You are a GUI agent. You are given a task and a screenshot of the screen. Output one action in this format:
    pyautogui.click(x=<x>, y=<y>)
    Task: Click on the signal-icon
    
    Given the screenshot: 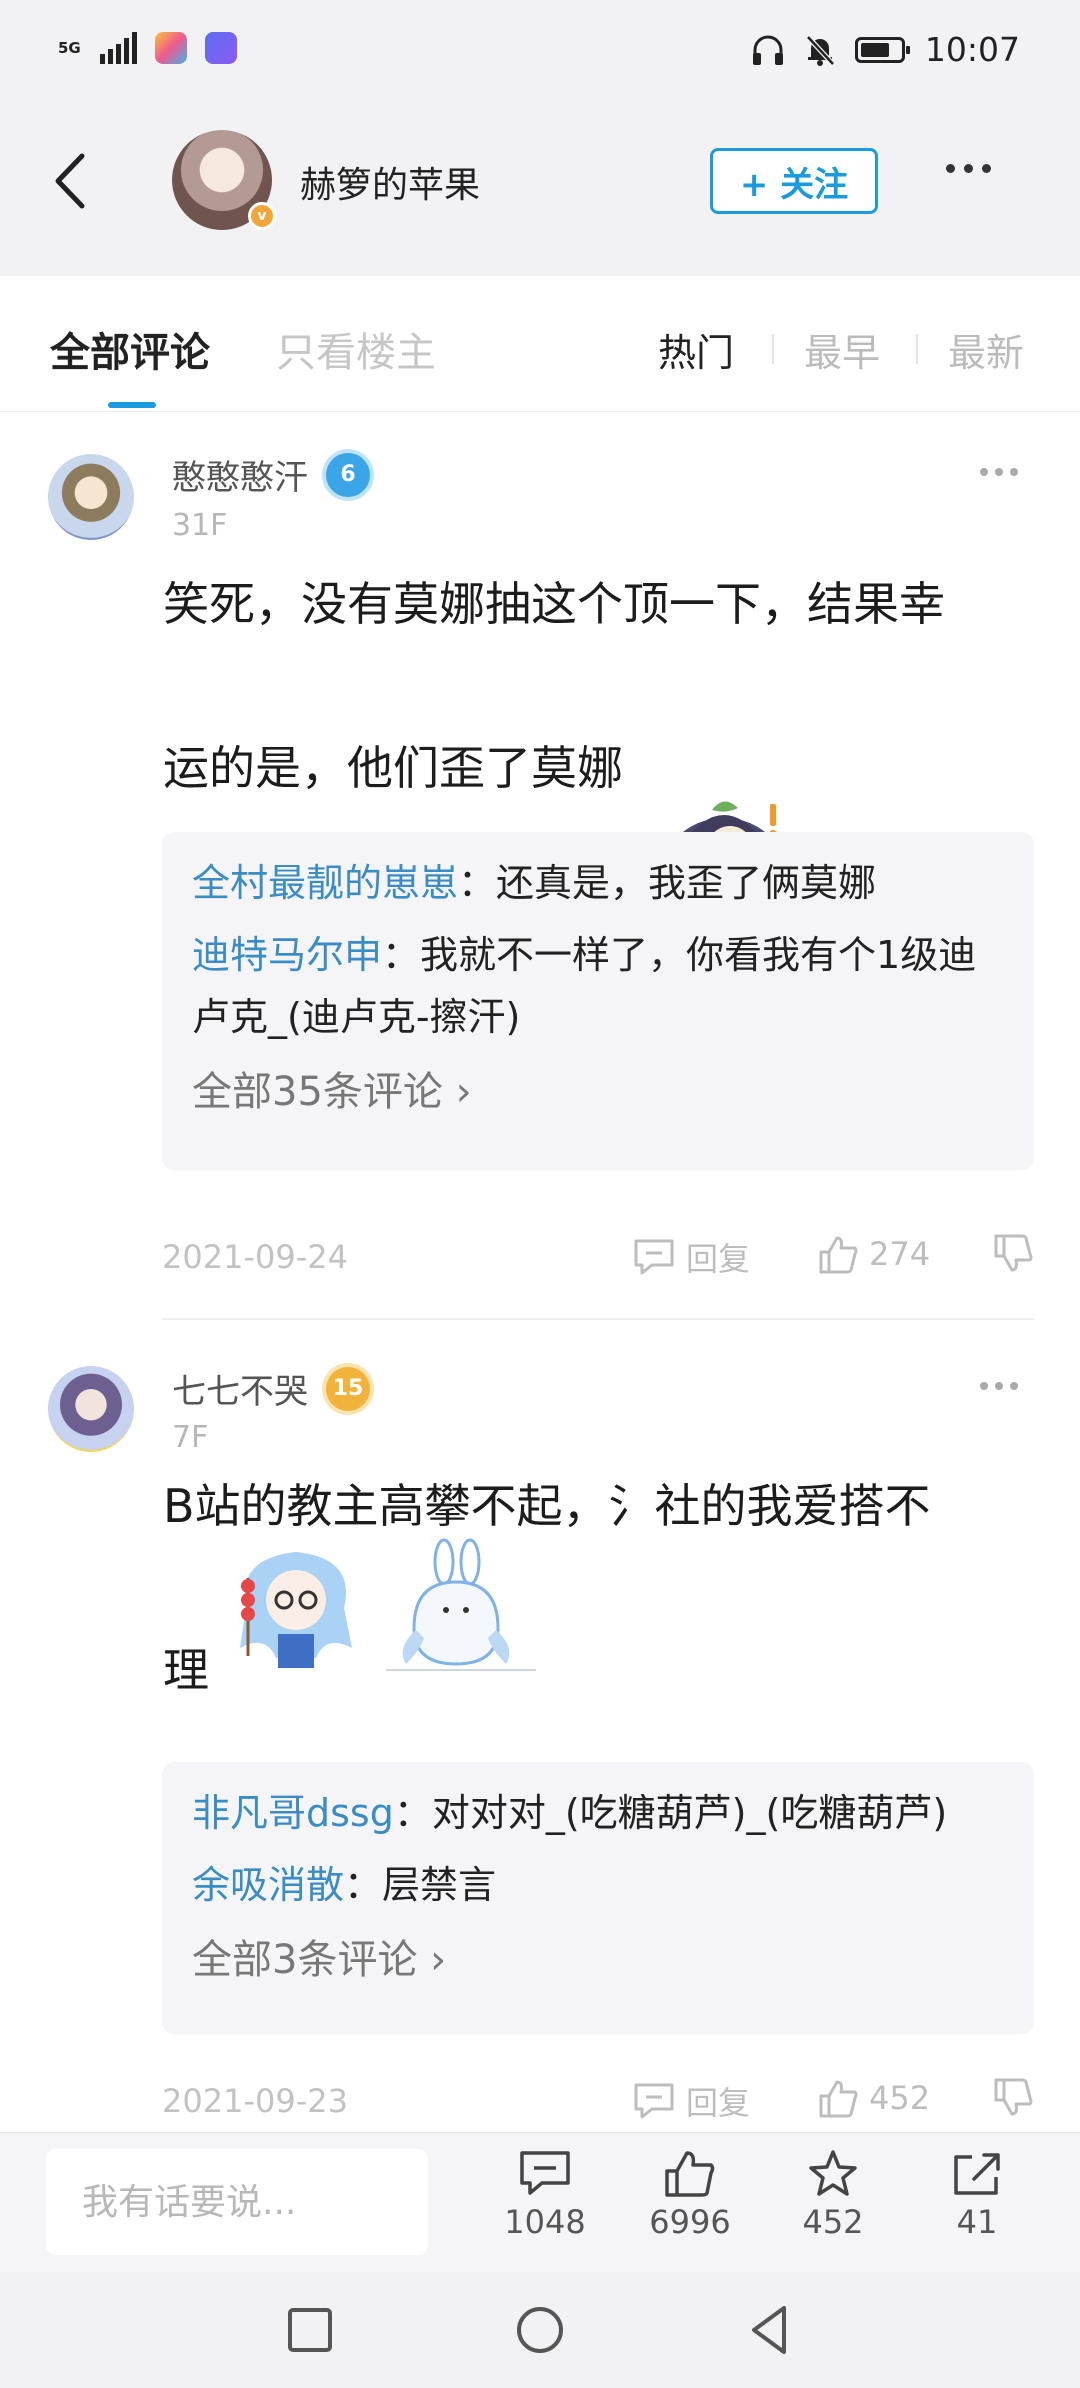 What is the action you would take?
    pyautogui.click(x=118, y=48)
    